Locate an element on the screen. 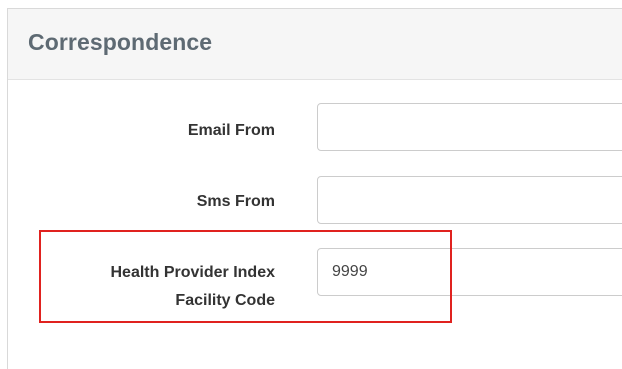 Image resolution: width=622 pixels, height=369 pixels. email-from-label: Email From is located at coordinates (231, 130).